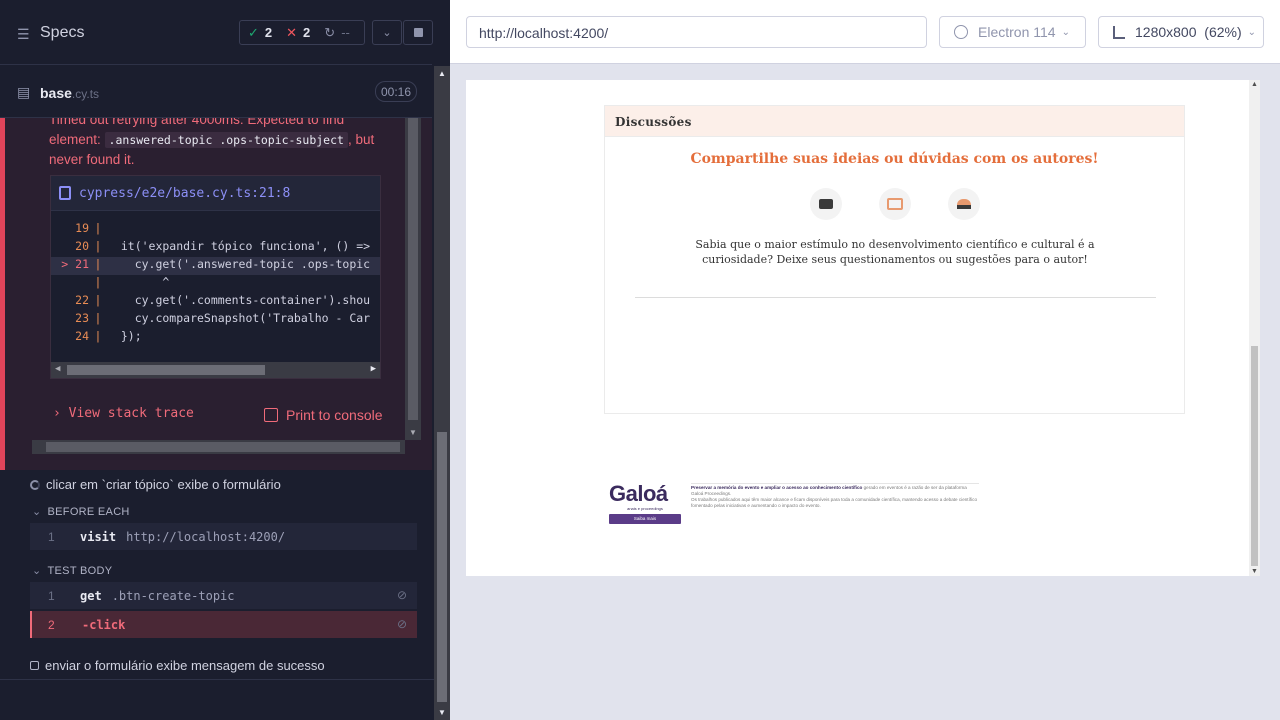  I want to click on spec-file-name: base.cy.ts, so click(69, 93).